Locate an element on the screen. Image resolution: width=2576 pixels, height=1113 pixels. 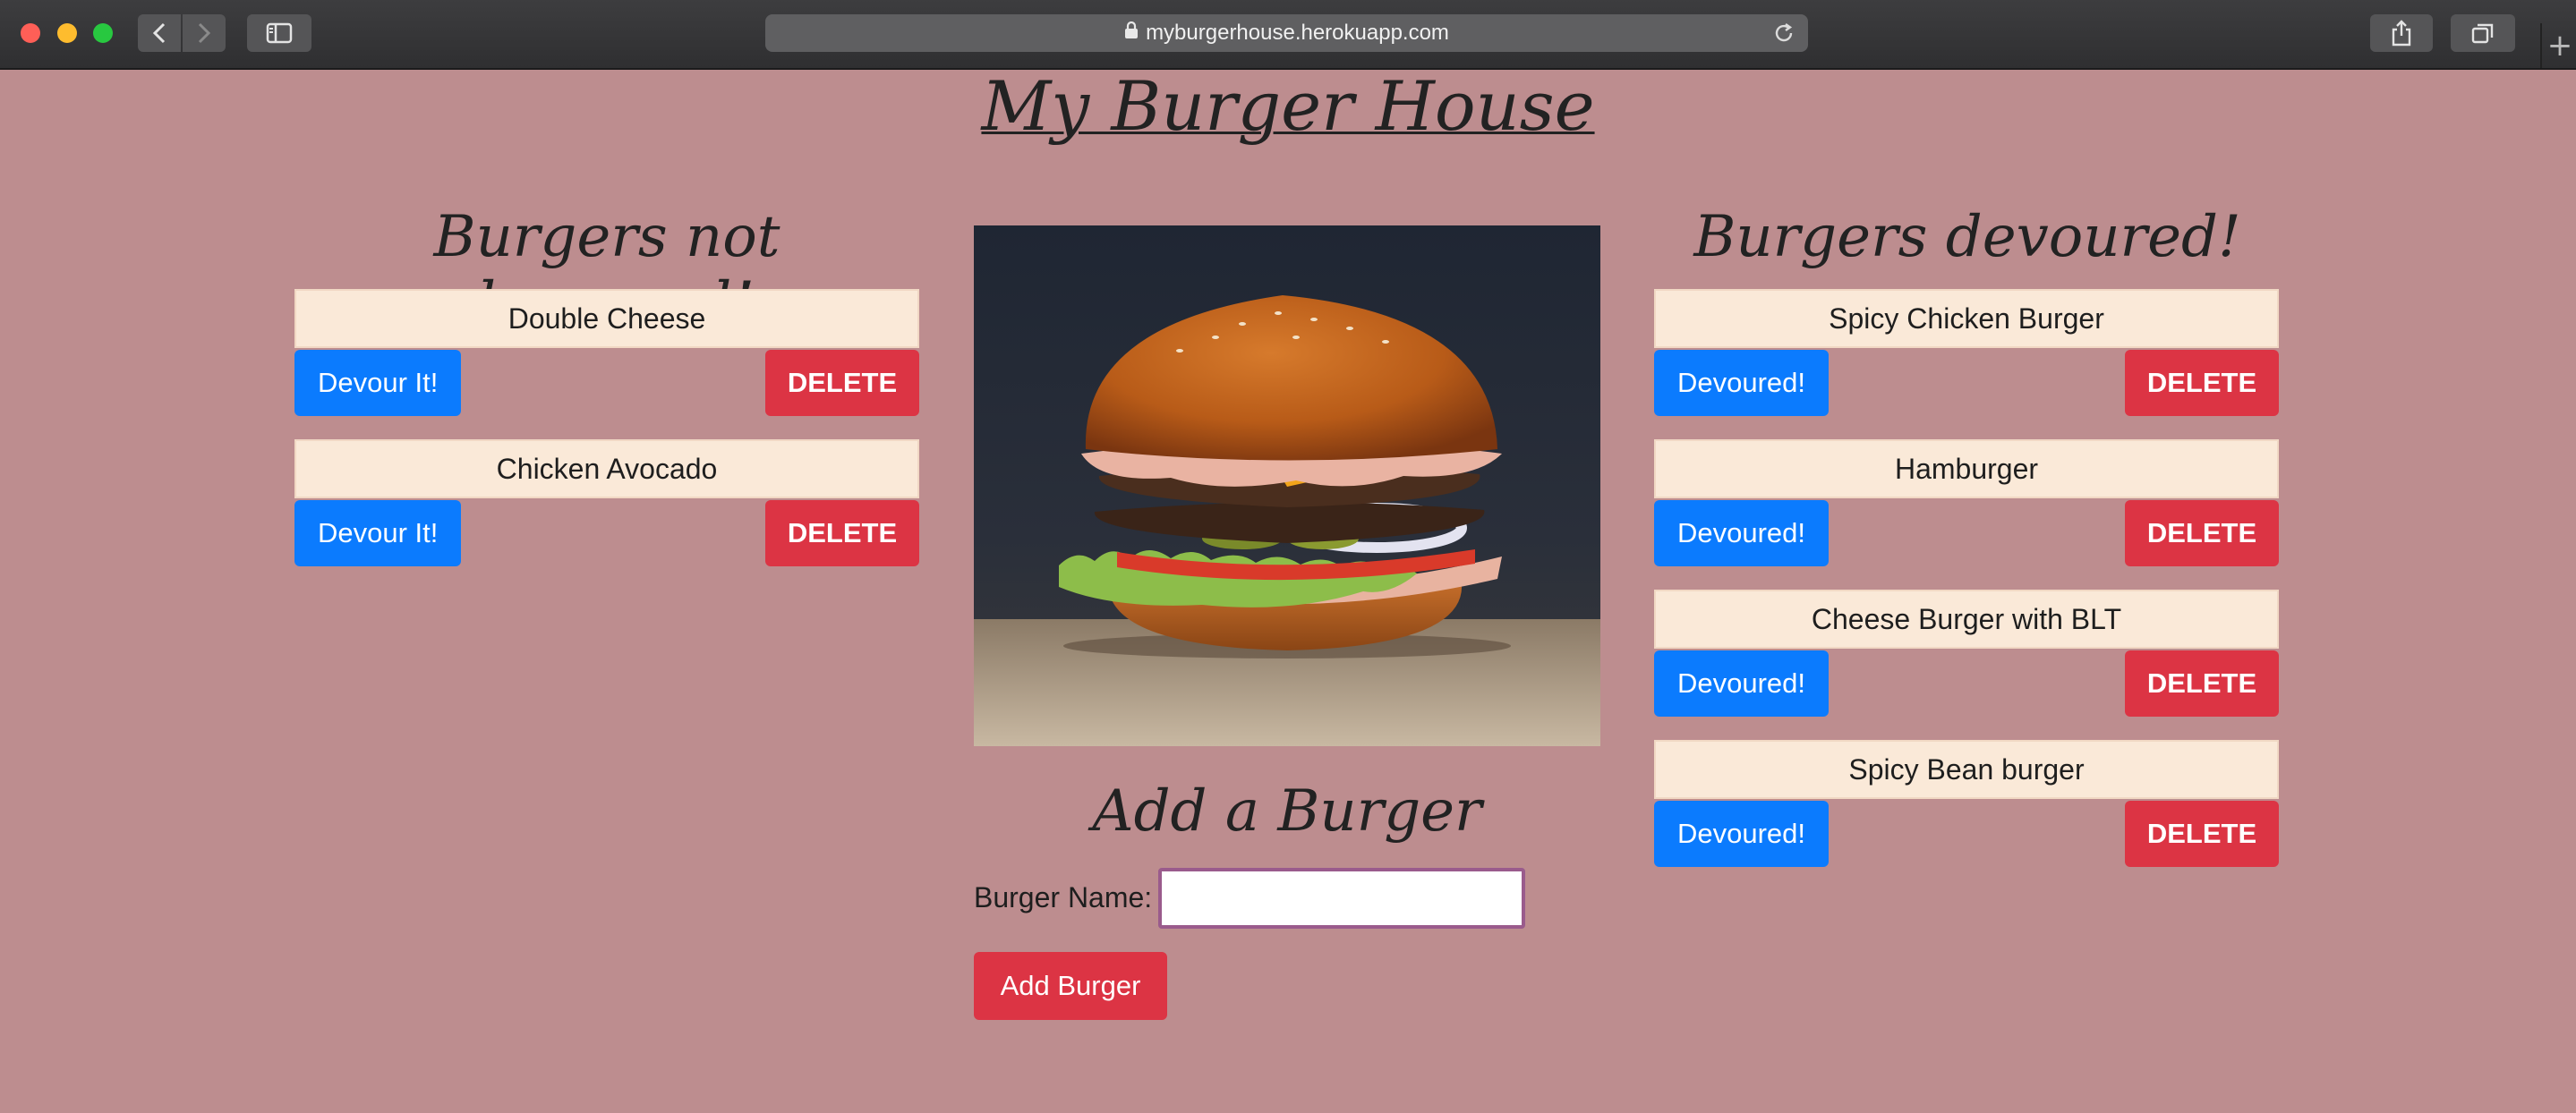
list-item: Chicken Avocado Devour It! DELETE is located at coordinates (606, 503).